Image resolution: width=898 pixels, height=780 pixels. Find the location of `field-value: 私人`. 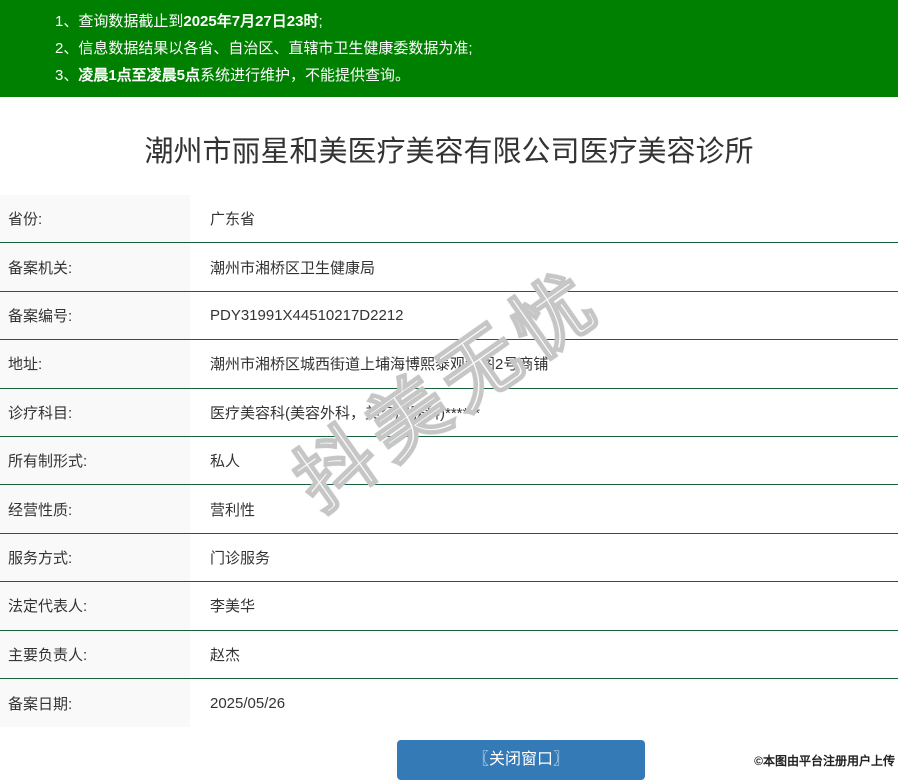

field-value: 私人 is located at coordinates (225, 462).